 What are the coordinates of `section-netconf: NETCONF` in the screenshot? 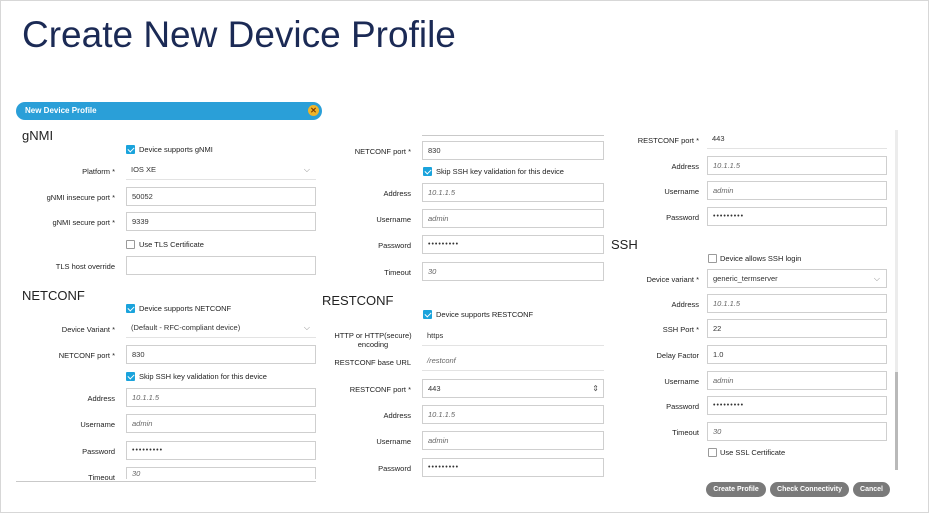 It's located at (53, 295).